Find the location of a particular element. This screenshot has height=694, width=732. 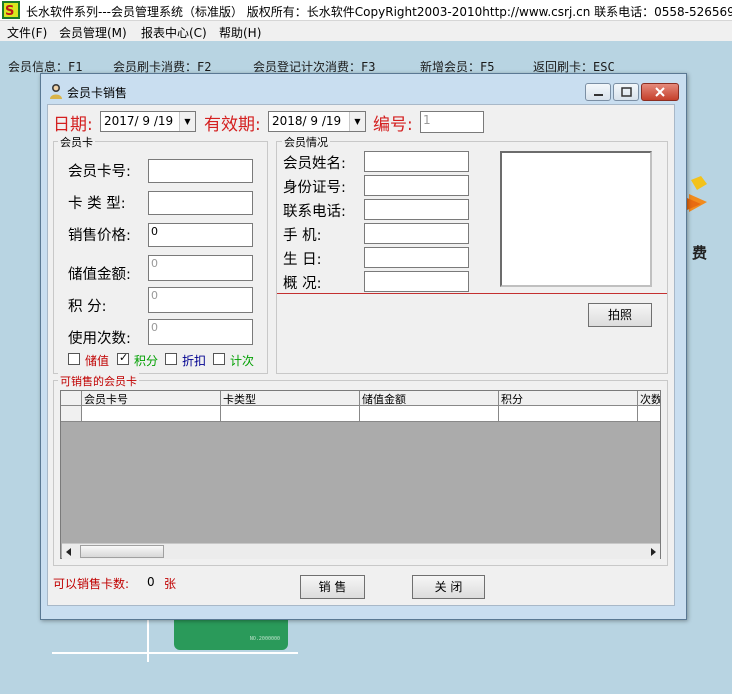

date-label: 日期: is located at coordinates (73, 125).